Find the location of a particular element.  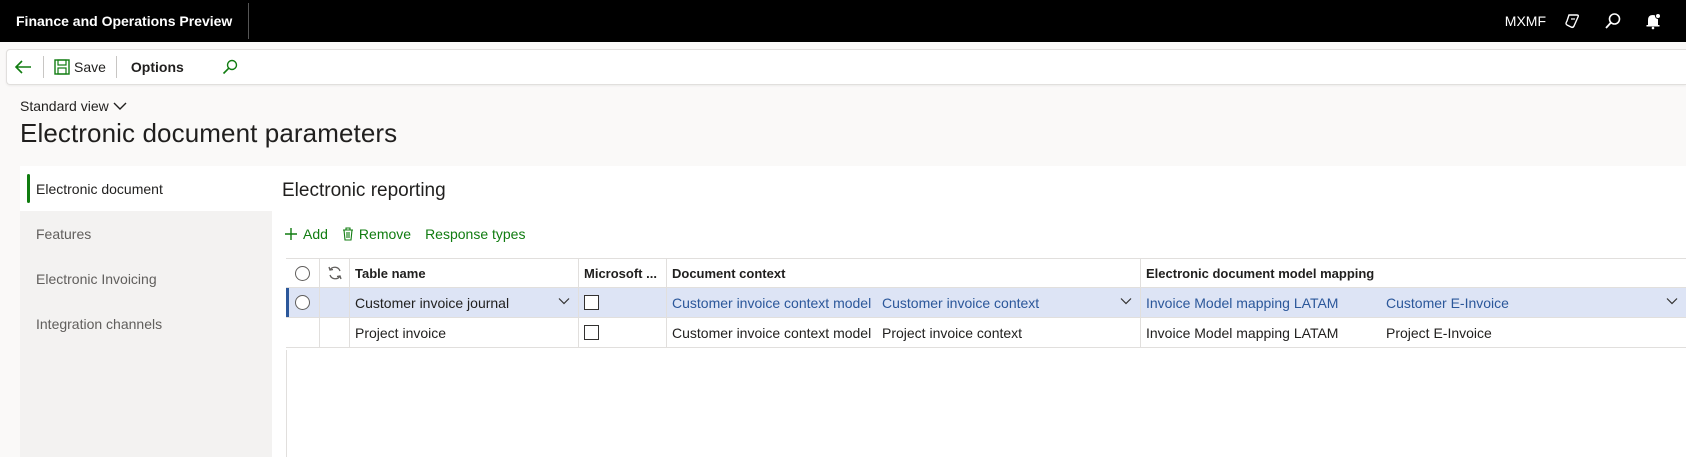

trash-icon is located at coordinates (347, 234).